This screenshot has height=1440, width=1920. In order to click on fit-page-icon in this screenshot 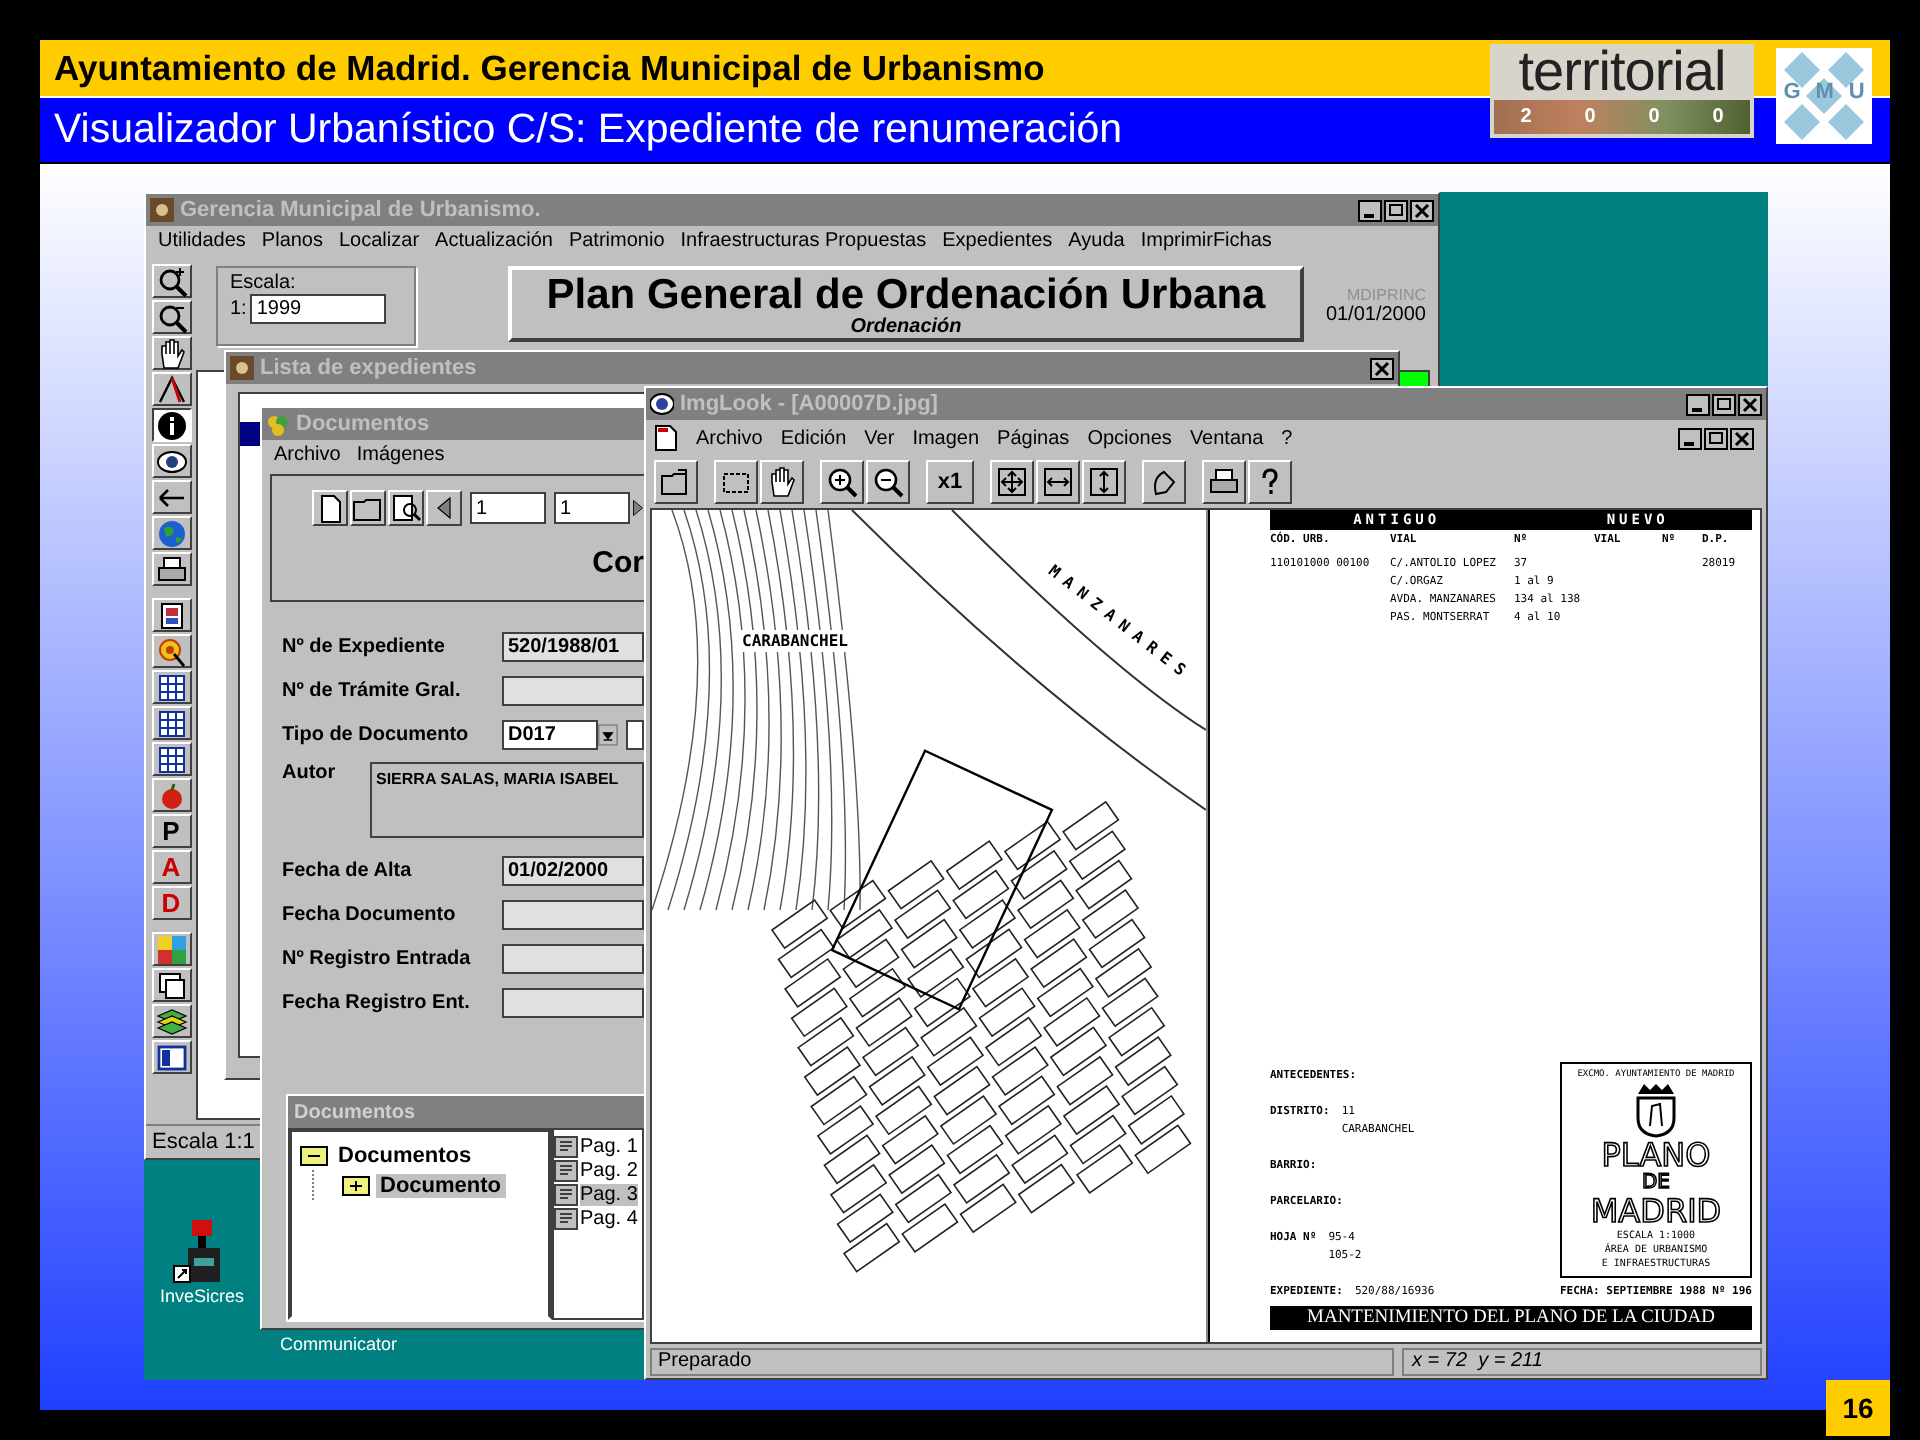, I will do `click(1012, 482)`.